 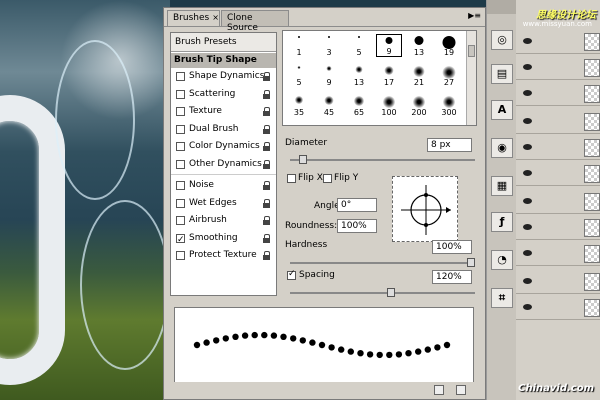 What do you see at coordinates (502, 222) in the screenshot?
I see `styles-icon: ƒ` at bounding box center [502, 222].